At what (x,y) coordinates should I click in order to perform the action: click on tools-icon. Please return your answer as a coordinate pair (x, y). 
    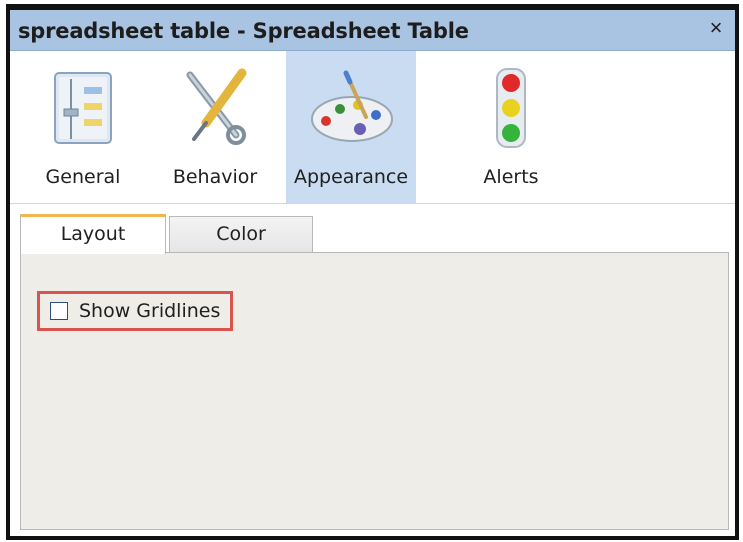
    Looking at the image, I should click on (215, 108).